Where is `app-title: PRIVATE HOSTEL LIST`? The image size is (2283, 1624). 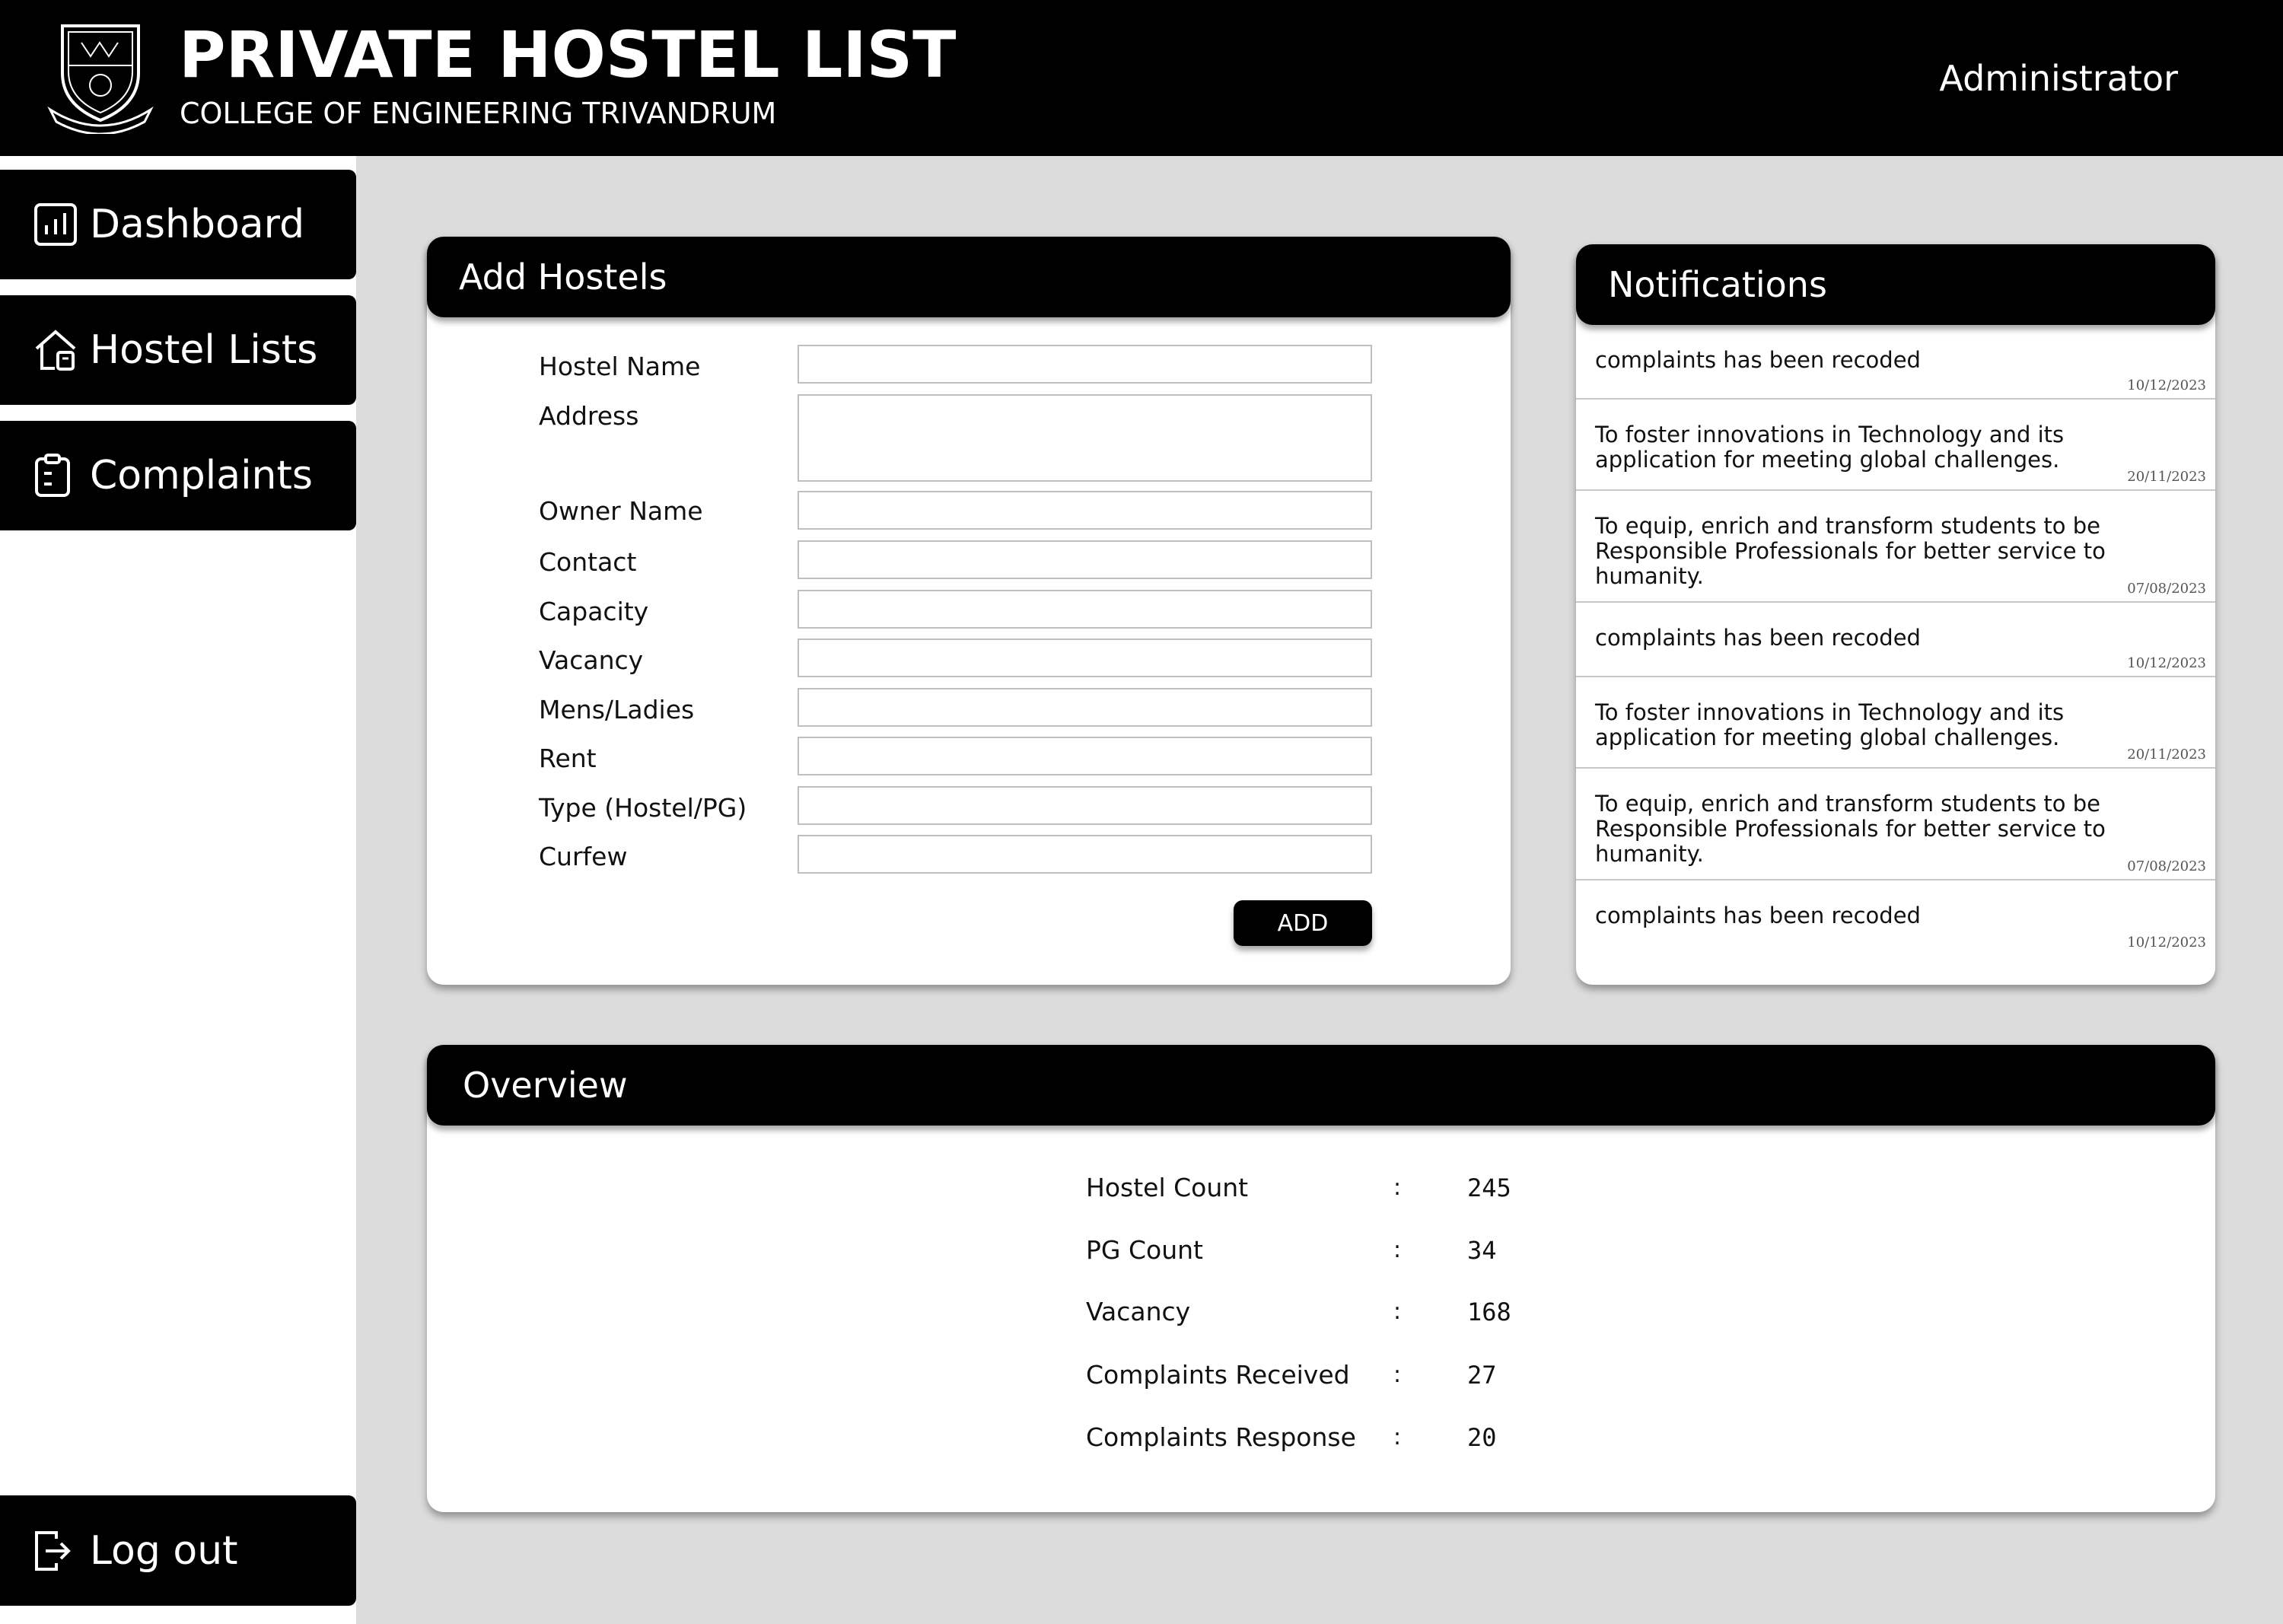 app-title: PRIVATE HOSTEL LIST is located at coordinates (568, 55).